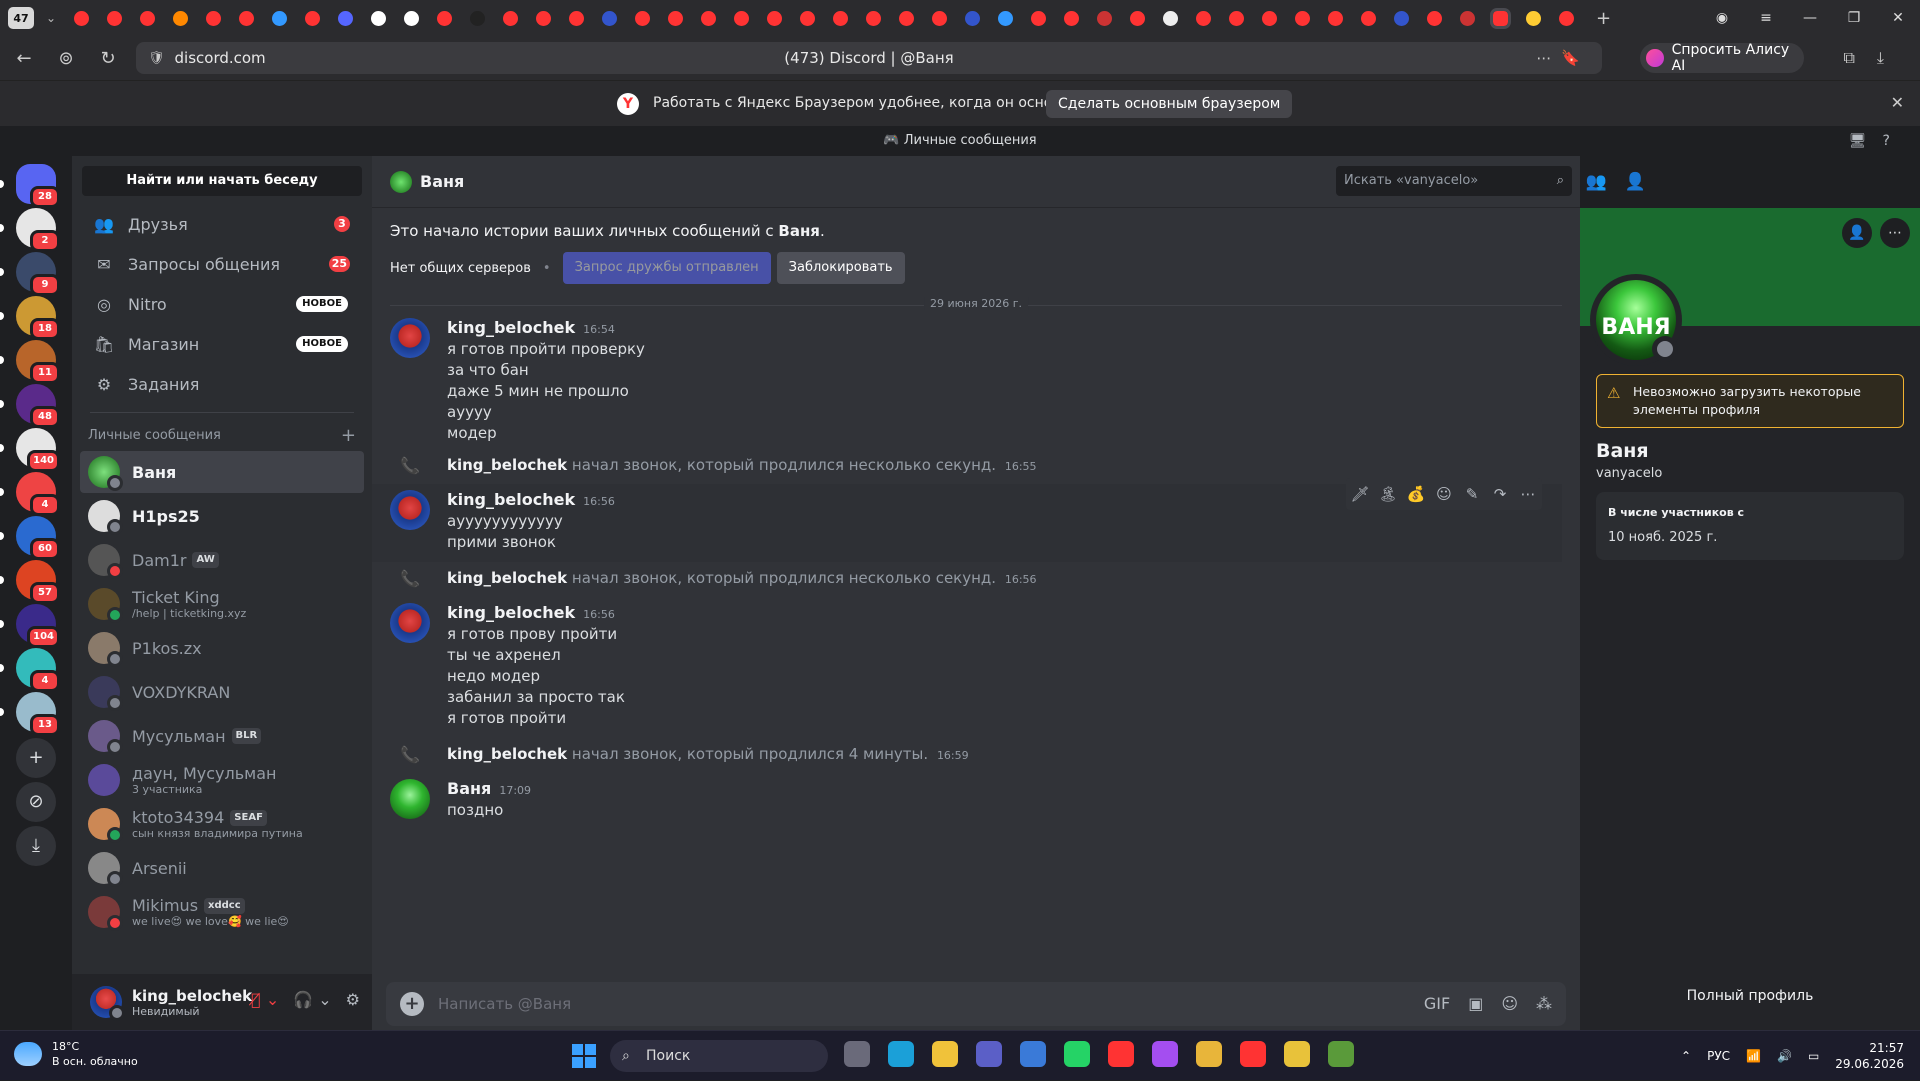 The image size is (1920, 1081). I want to click on friend-request-sent-button: Запрос дружбы отправлен, so click(666, 268).